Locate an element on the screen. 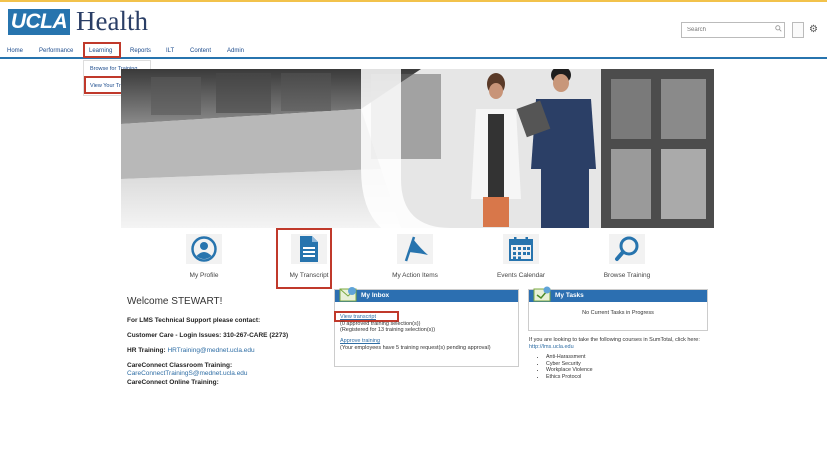 This screenshot has height=476, width=827. flag-icon is located at coordinates (416, 249).